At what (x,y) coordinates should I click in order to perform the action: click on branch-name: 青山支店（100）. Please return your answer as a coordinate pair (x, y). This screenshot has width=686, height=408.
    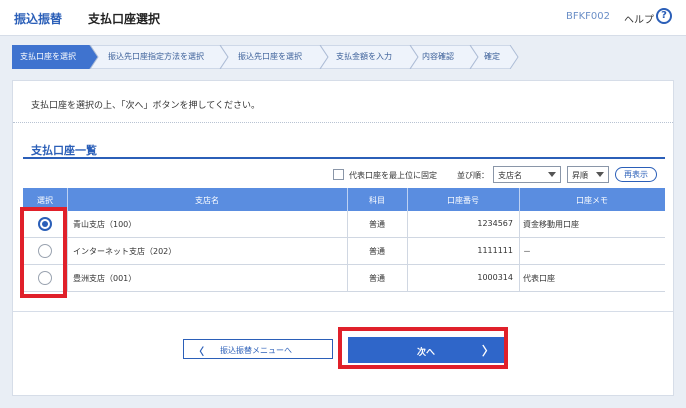
    Looking at the image, I should click on (105, 224).